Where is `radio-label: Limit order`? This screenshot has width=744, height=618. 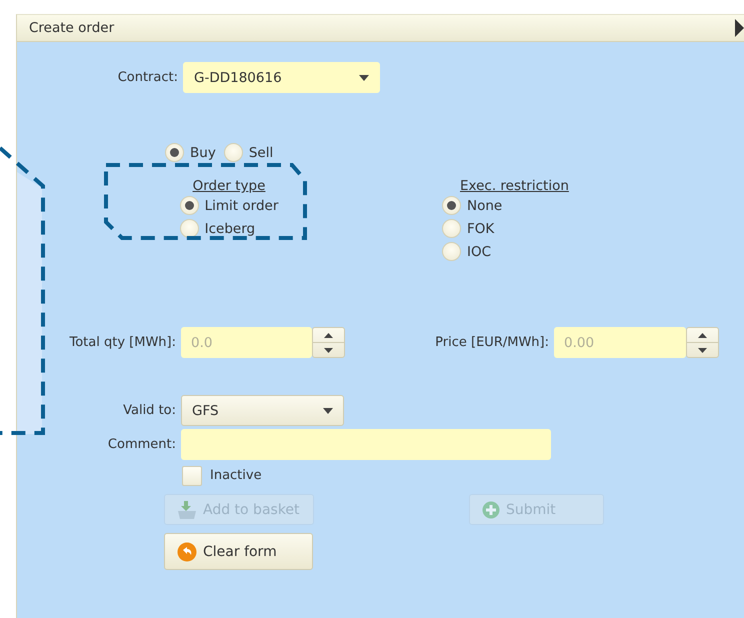
radio-label: Limit order is located at coordinates (241, 206).